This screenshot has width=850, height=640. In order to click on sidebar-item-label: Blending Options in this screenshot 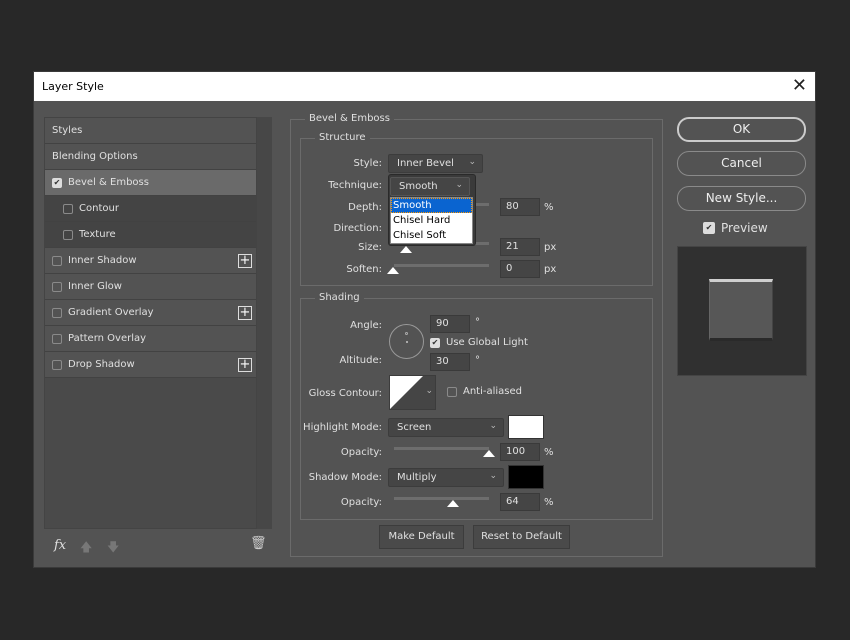, I will do `click(95, 156)`.